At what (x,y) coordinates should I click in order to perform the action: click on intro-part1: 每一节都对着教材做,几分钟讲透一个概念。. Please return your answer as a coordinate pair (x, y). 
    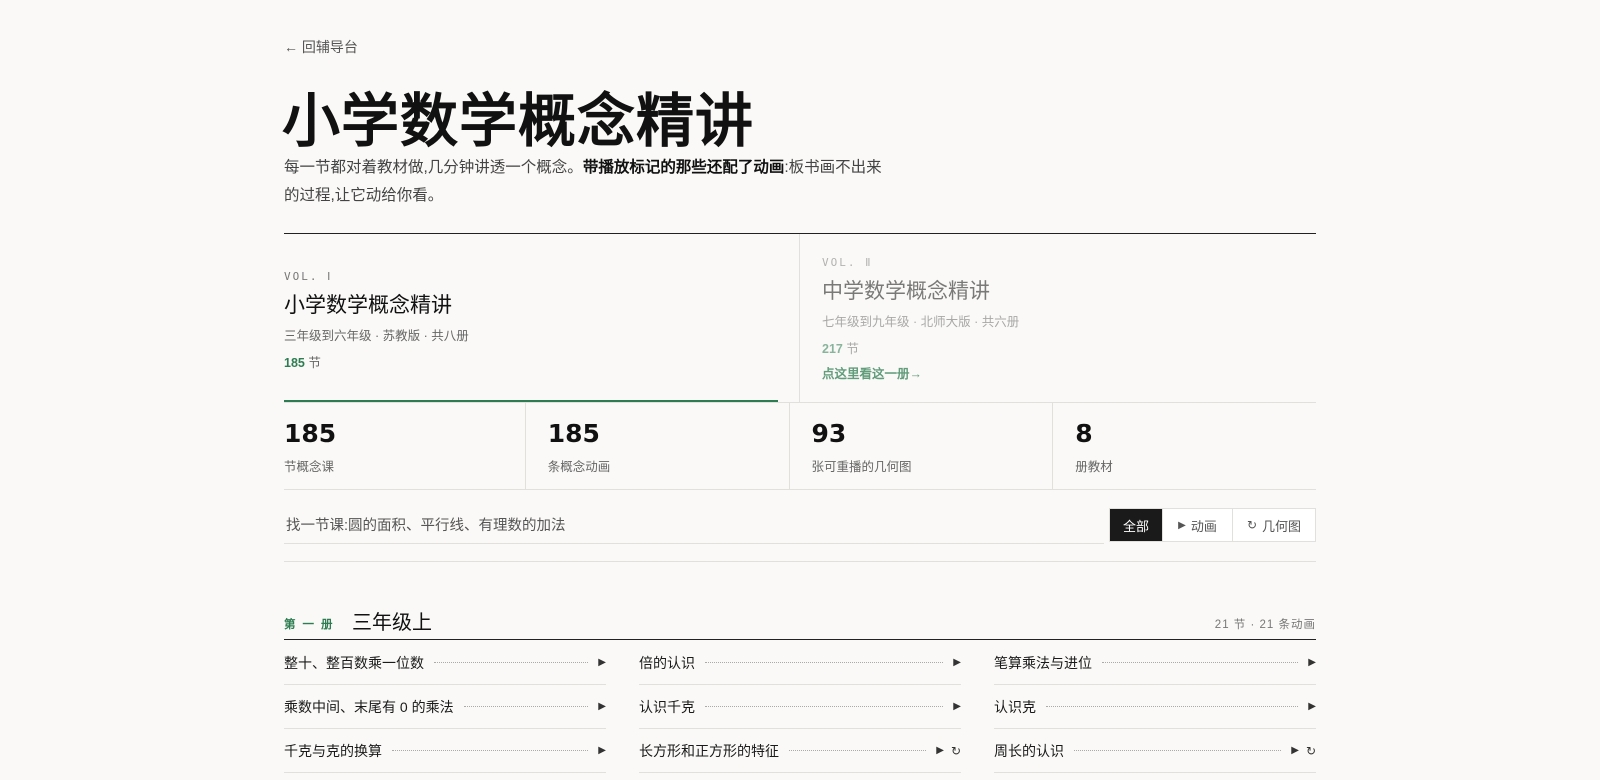
    Looking at the image, I should click on (433, 167).